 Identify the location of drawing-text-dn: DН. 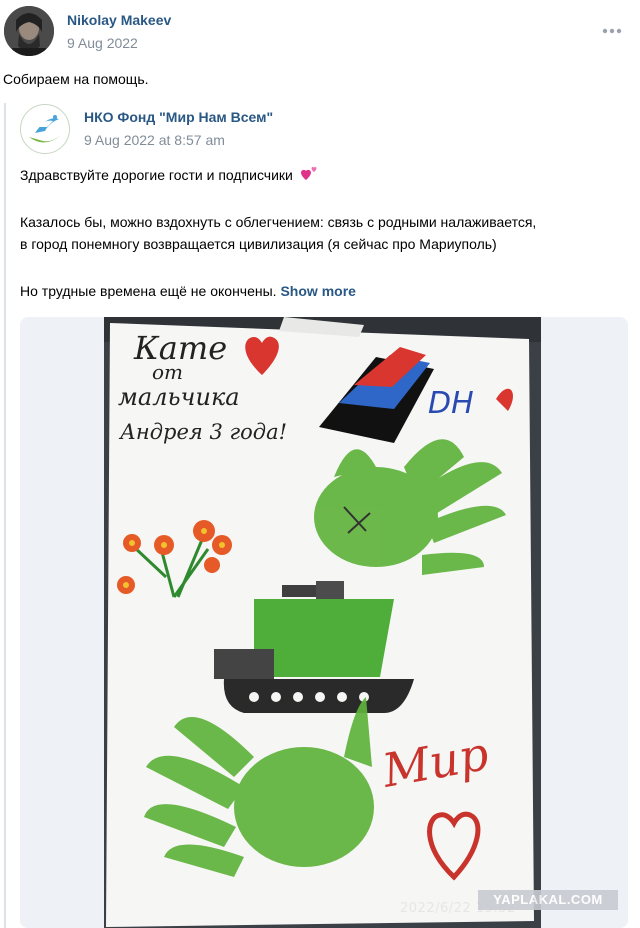
(451, 403).